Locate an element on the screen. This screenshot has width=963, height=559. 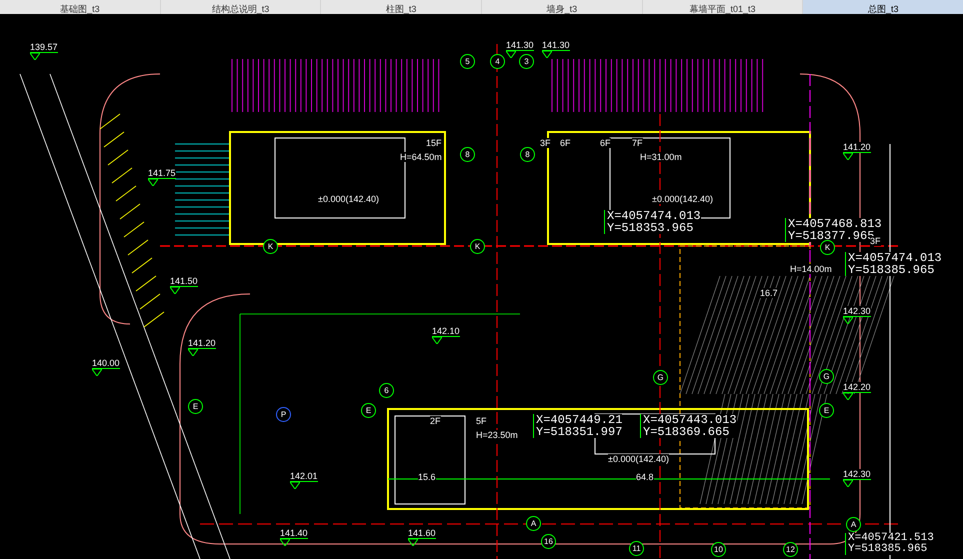
building-label: 7F is located at coordinates (637, 143).